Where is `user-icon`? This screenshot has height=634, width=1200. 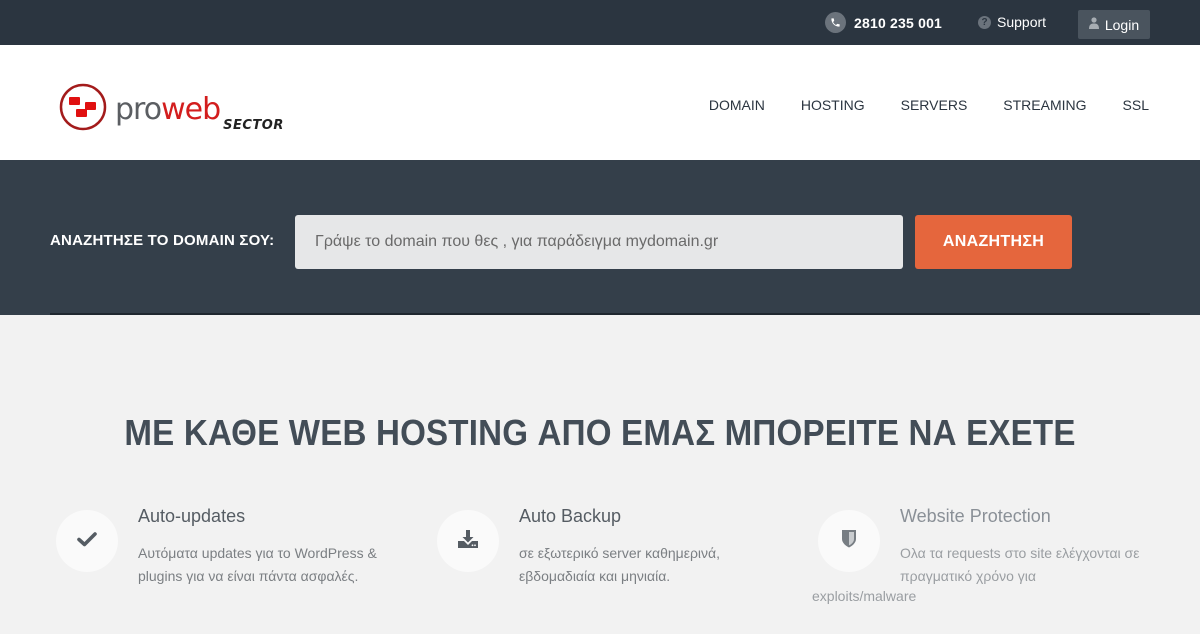 user-icon is located at coordinates (1093, 25).